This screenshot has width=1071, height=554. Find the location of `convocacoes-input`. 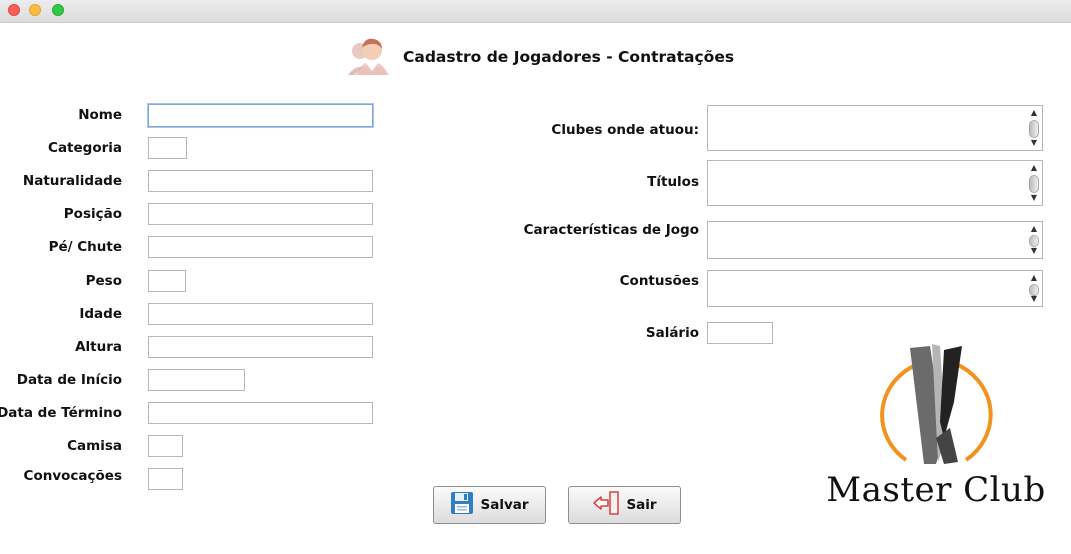

convocacoes-input is located at coordinates (165, 480).